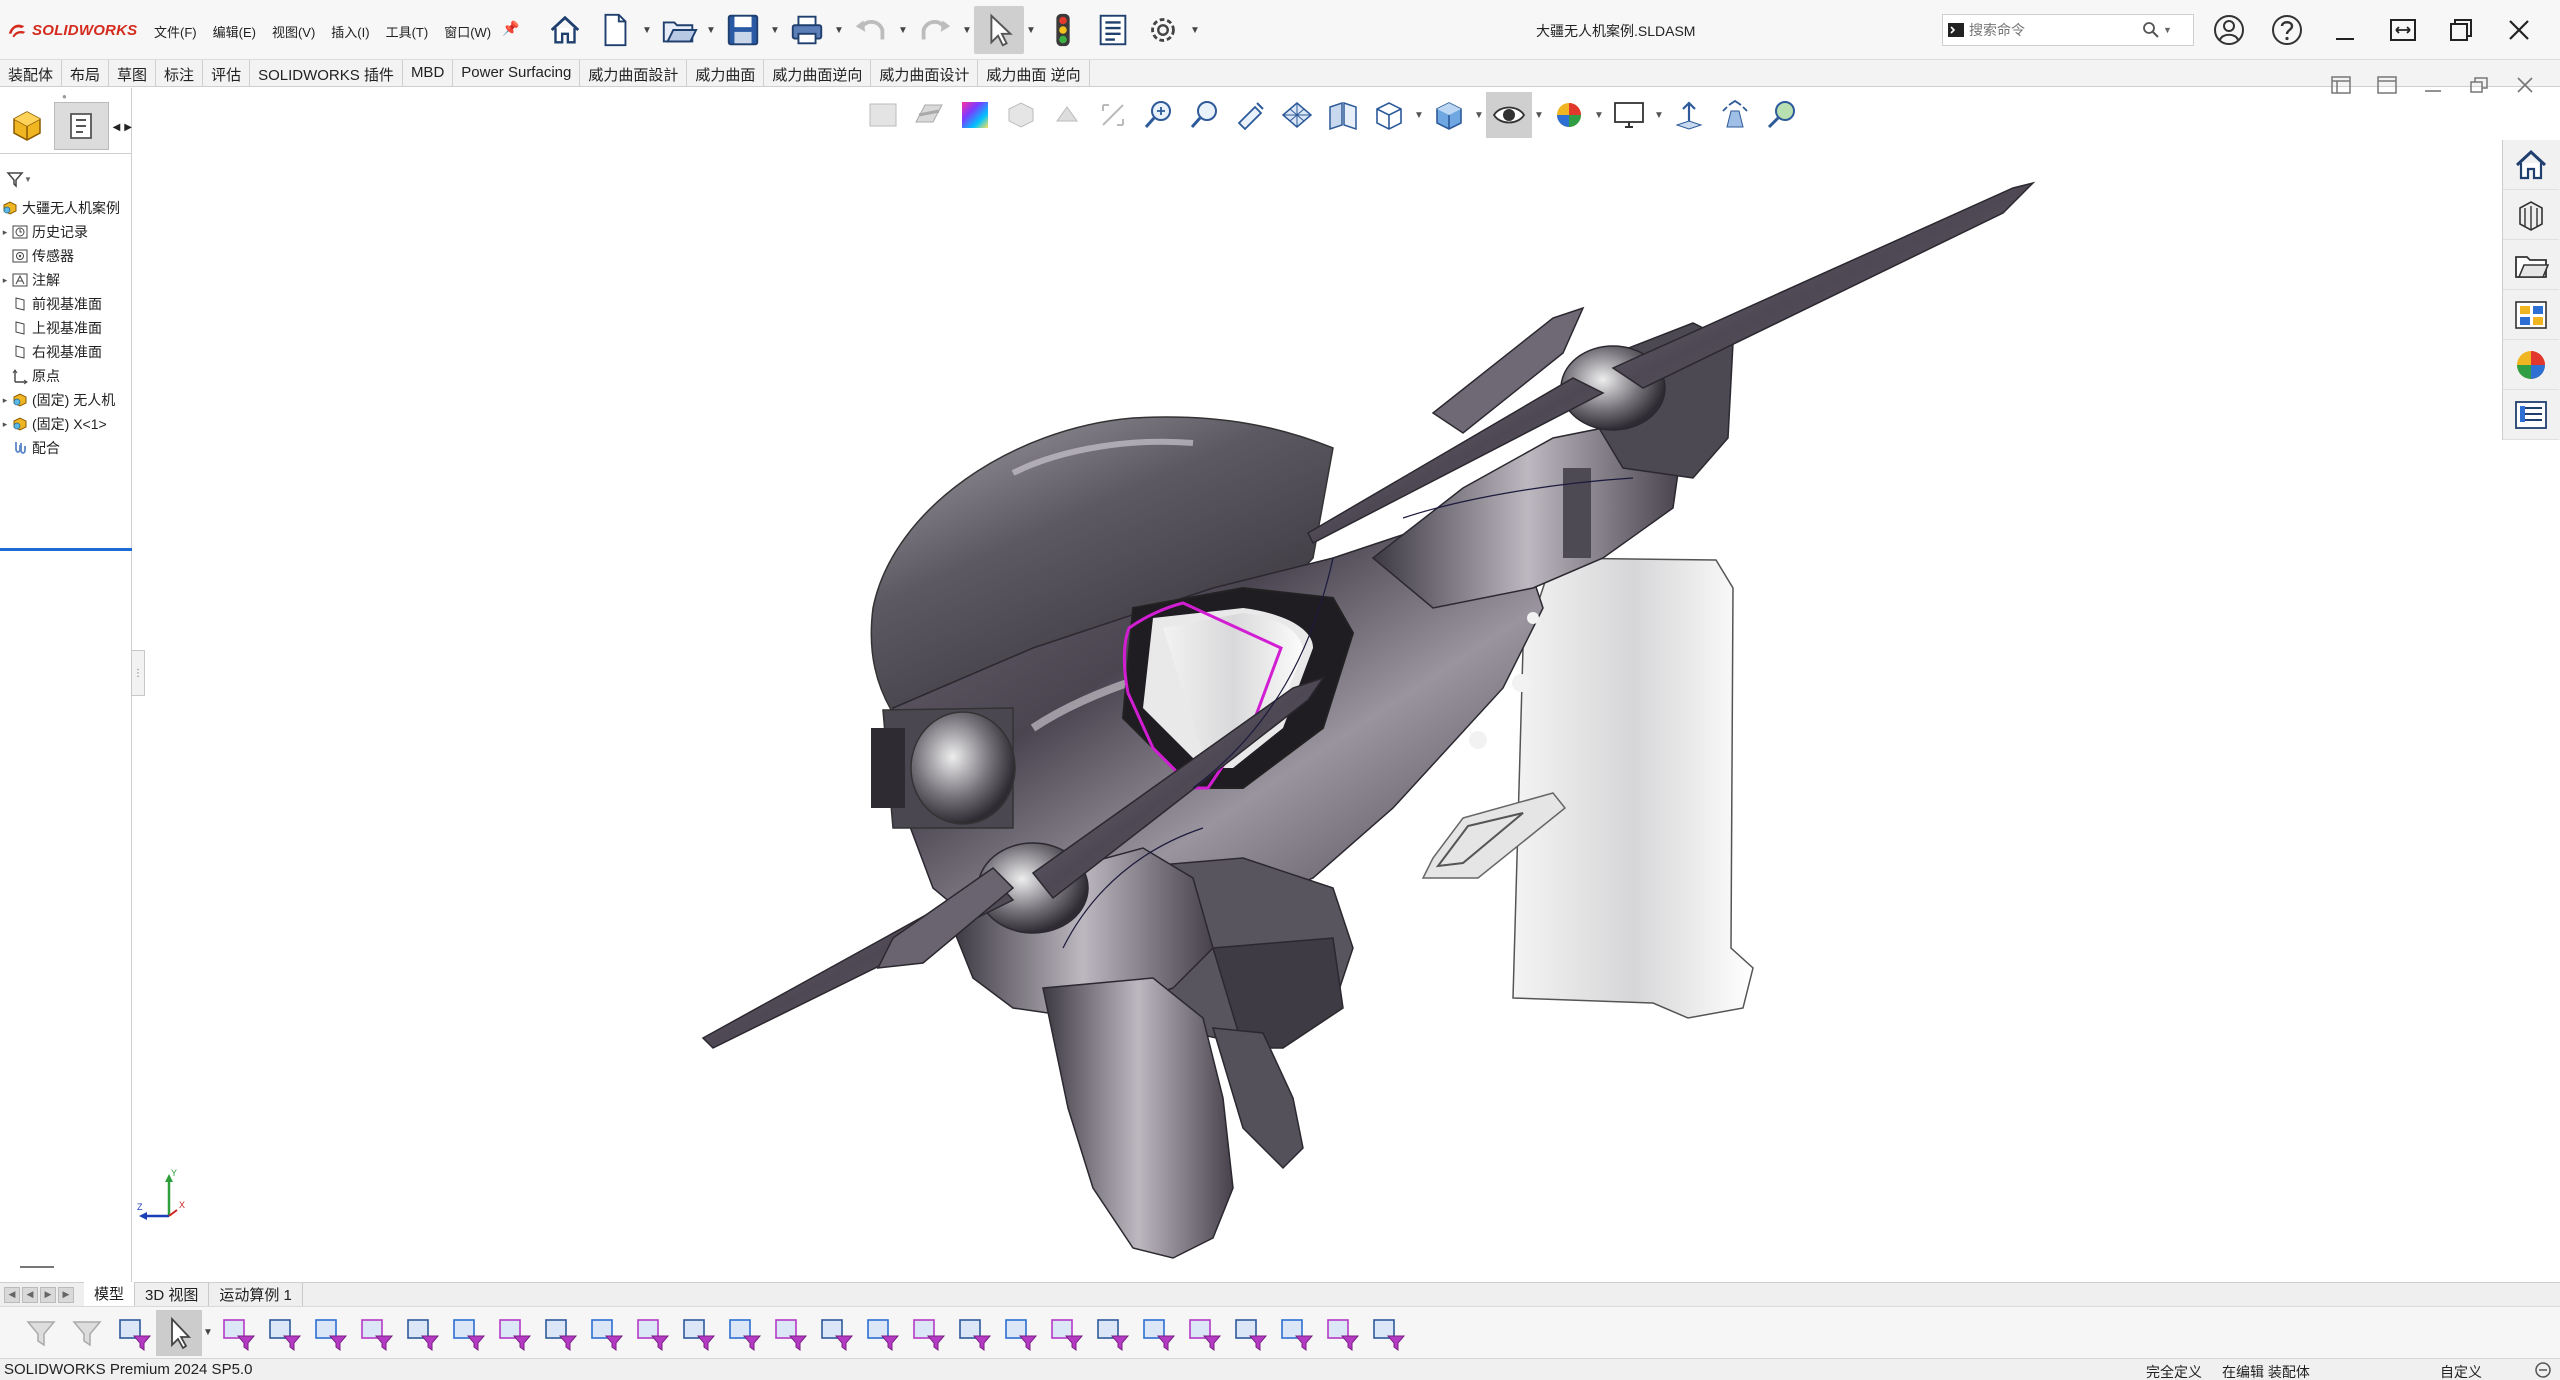  Describe the element at coordinates (66, 304) in the screenshot. I see `tree-item-front-plane: 前视基准面` at that location.